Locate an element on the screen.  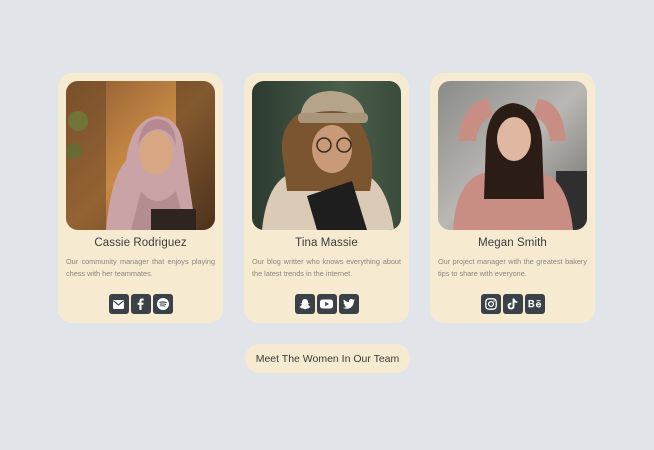
tiktok-icon is located at coordinates (512, 304).